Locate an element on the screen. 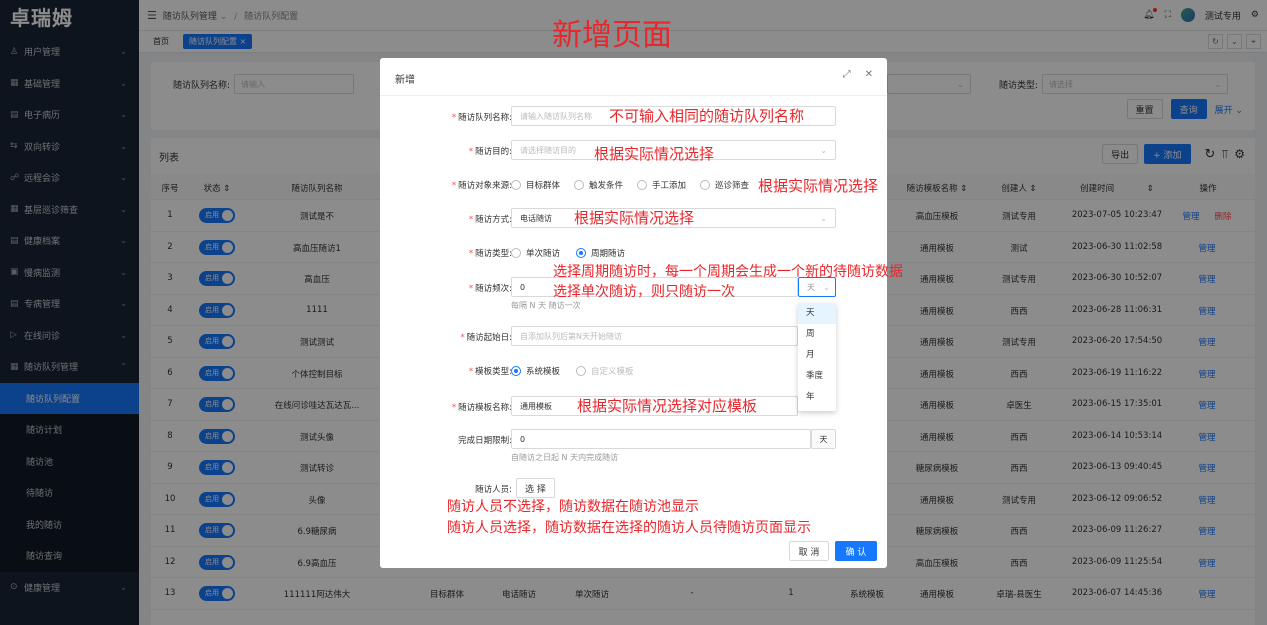 The width and height of the screenshot is (1267, 625). cancel-button: 取 消 is located at coordinates (809, 551).